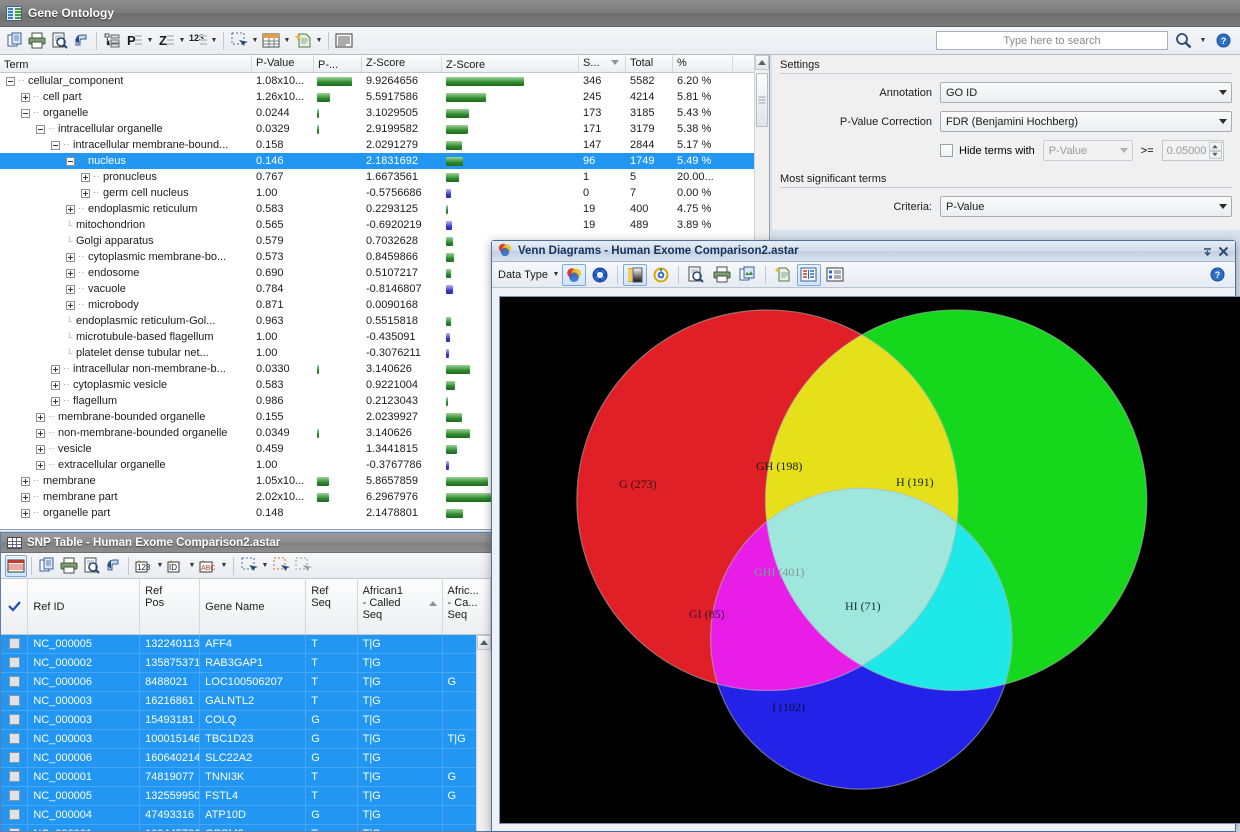  I want to click on column-header-ref-pos: Ref Pos, so click(170, 606).